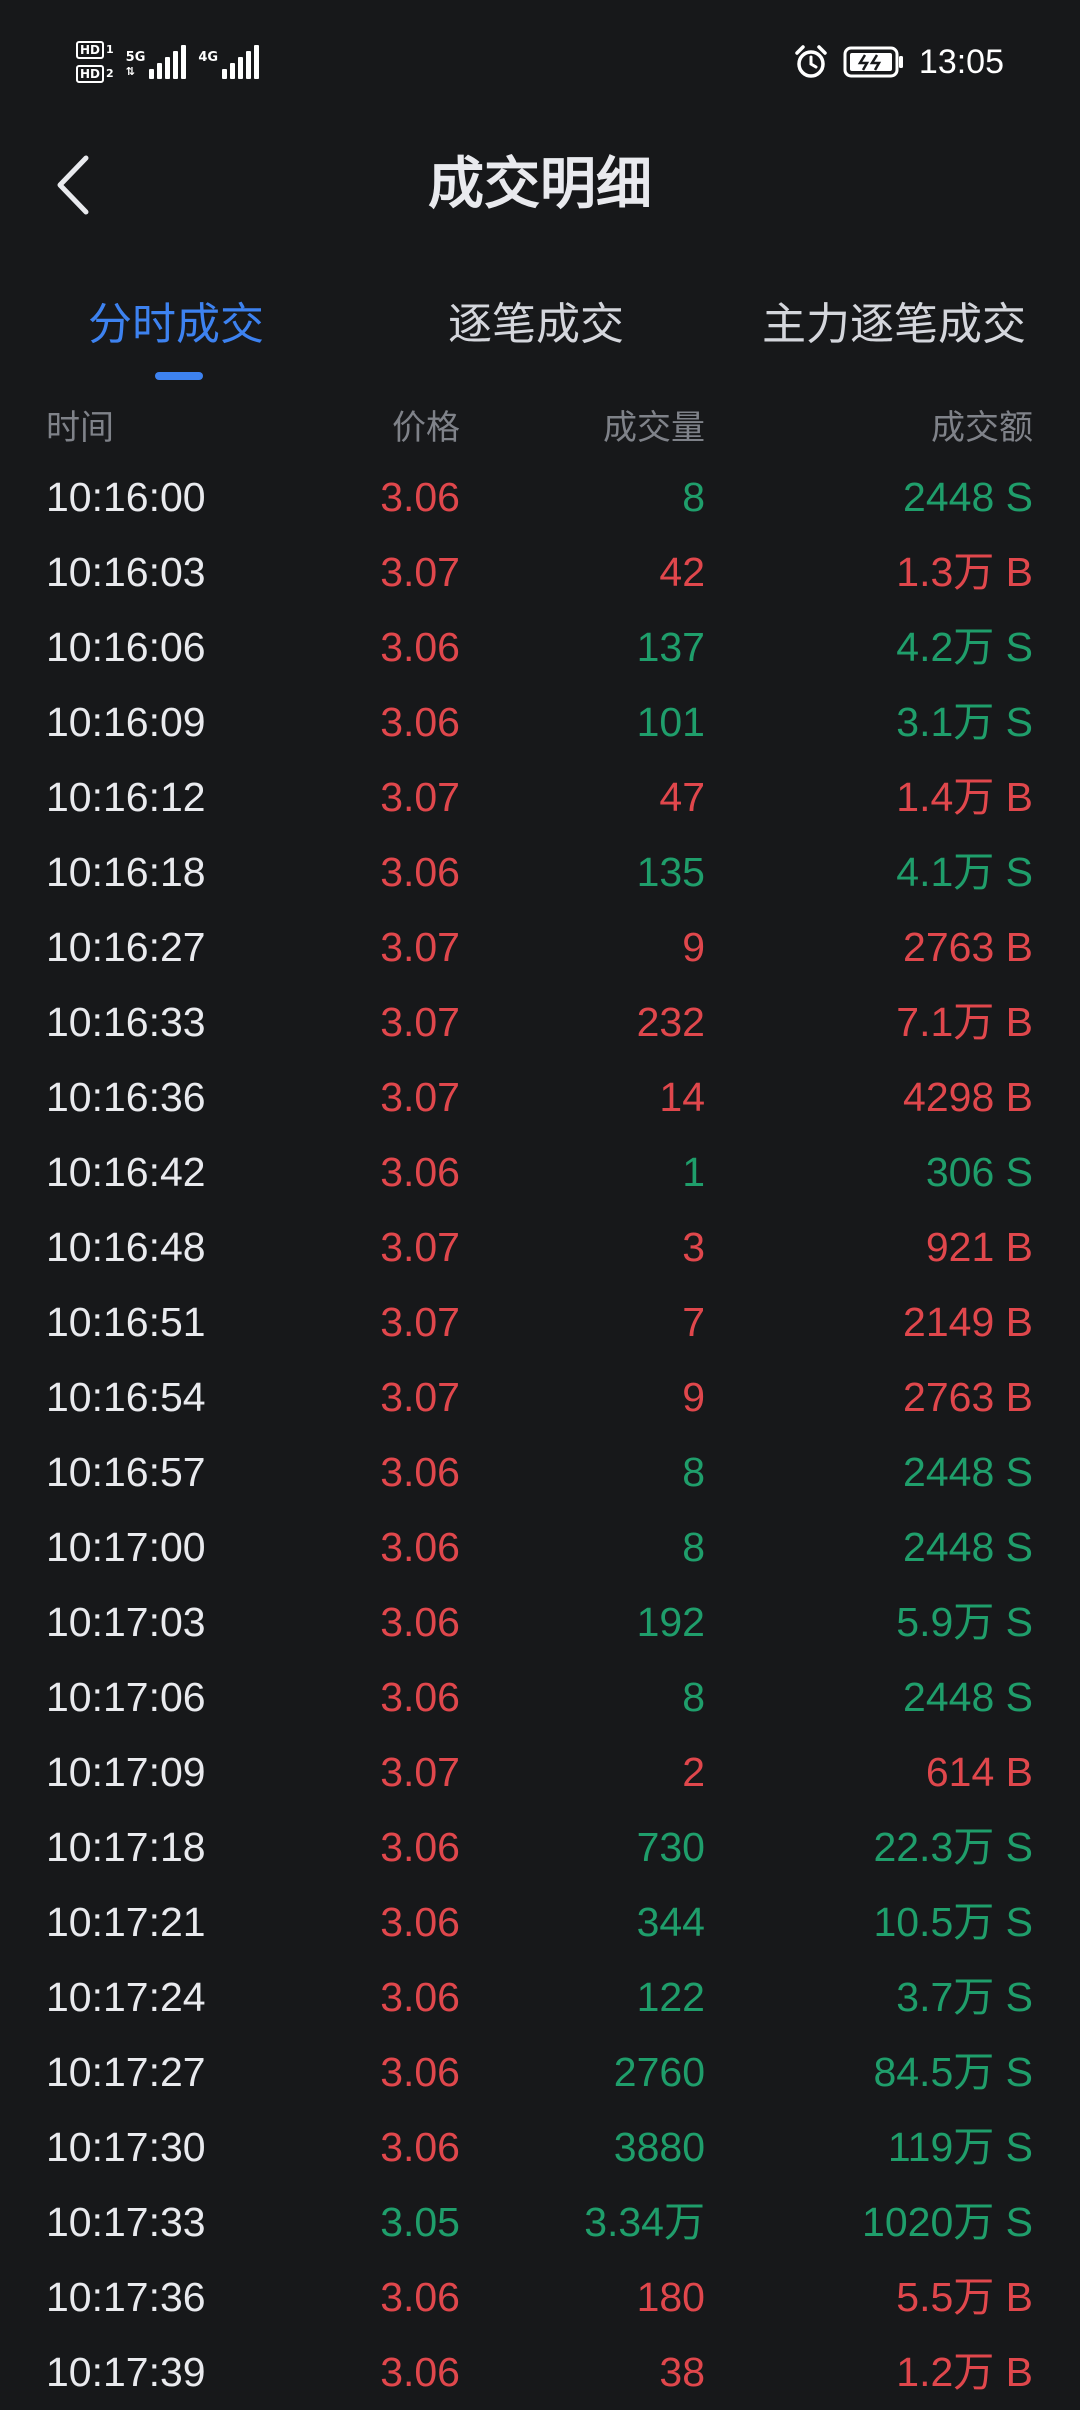 The height and width of the screenshot is (2410, 1080). I want to click on trade-price: 3.05, so click(420, 2222).